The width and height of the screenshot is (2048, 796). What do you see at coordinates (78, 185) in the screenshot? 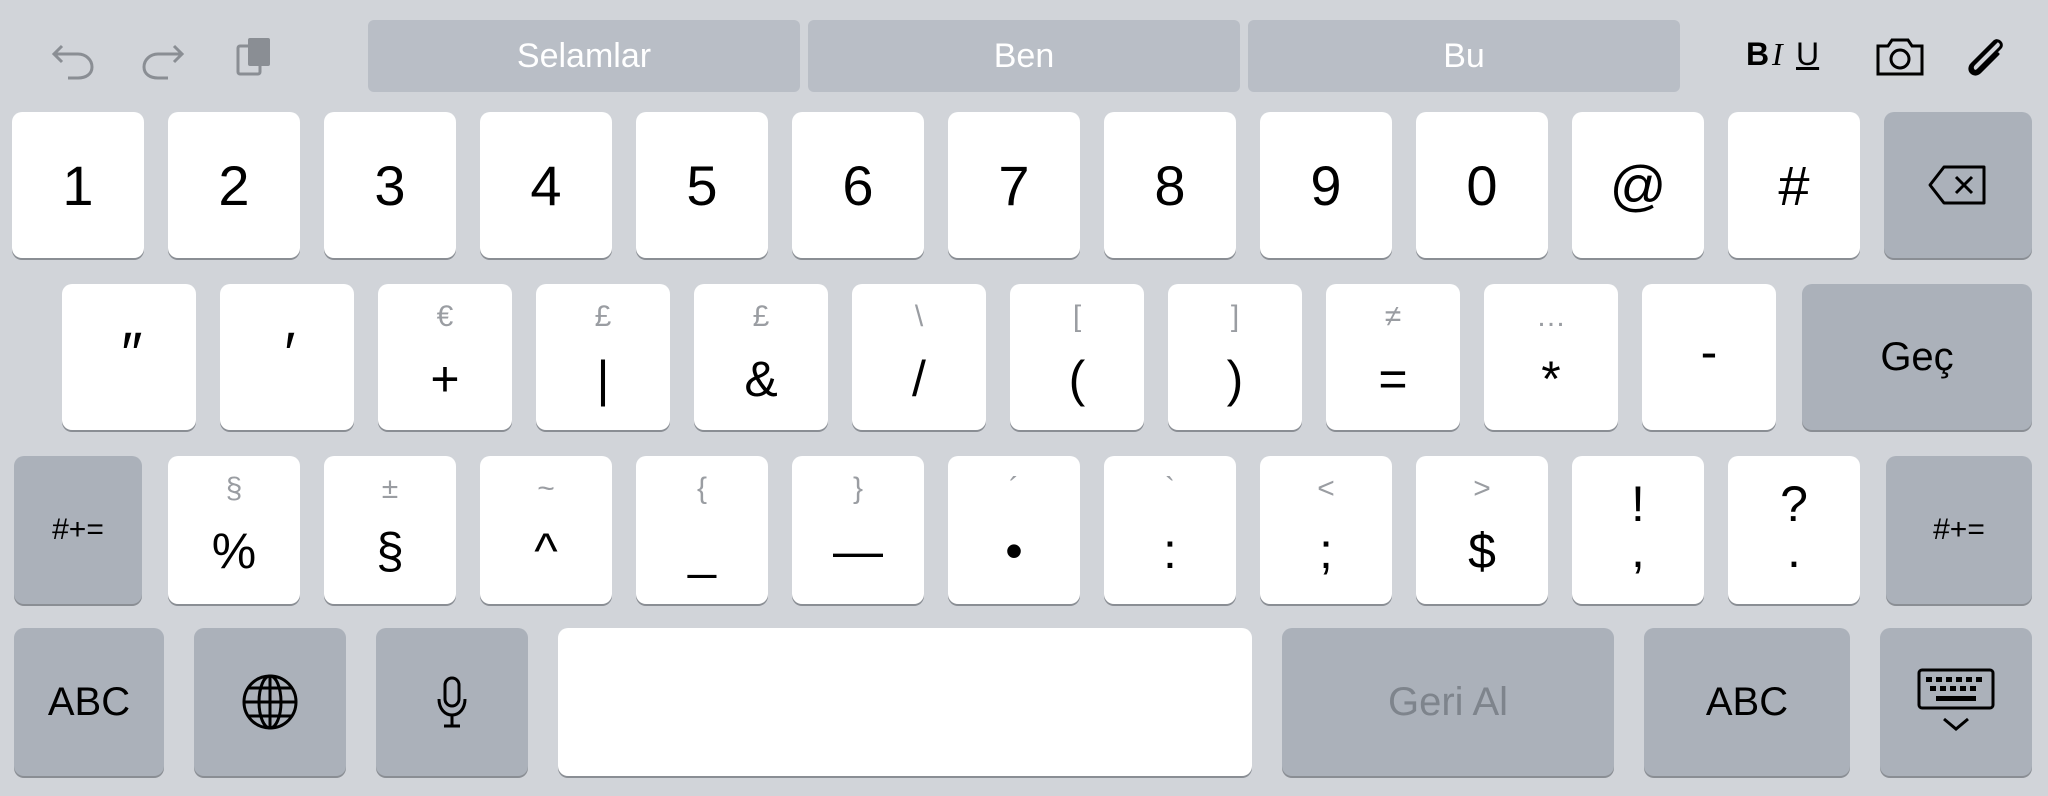
I see `key-1: 1` at bounding box center [78, 185].